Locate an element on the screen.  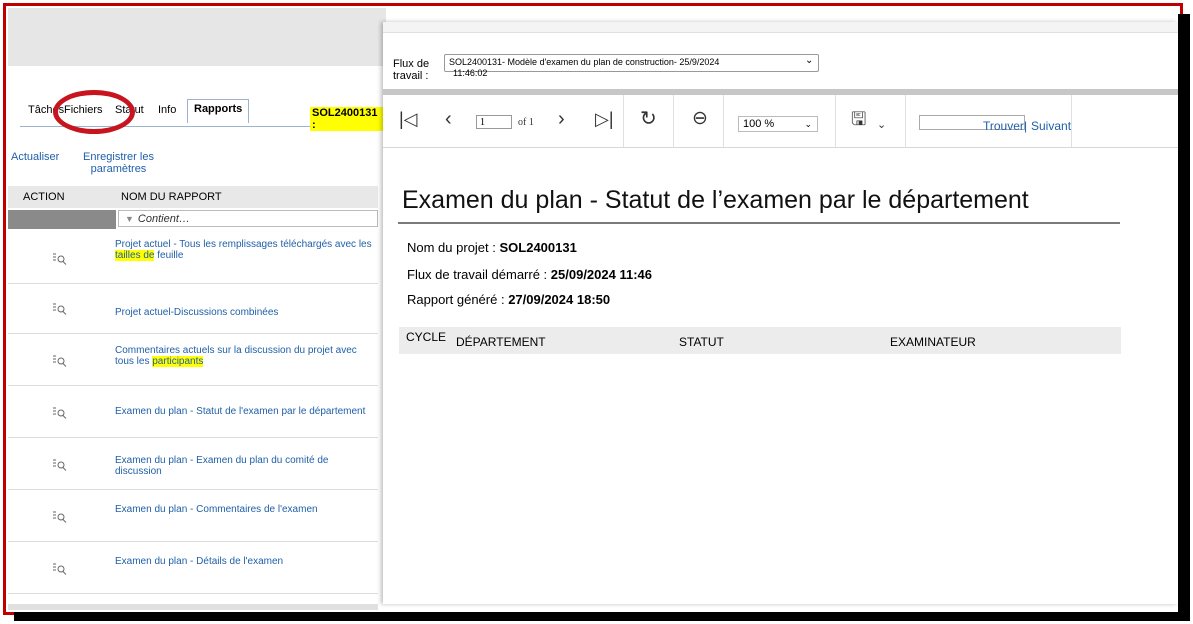
column-department: DÉPARTEMENT is located at coordinates (501, 342).